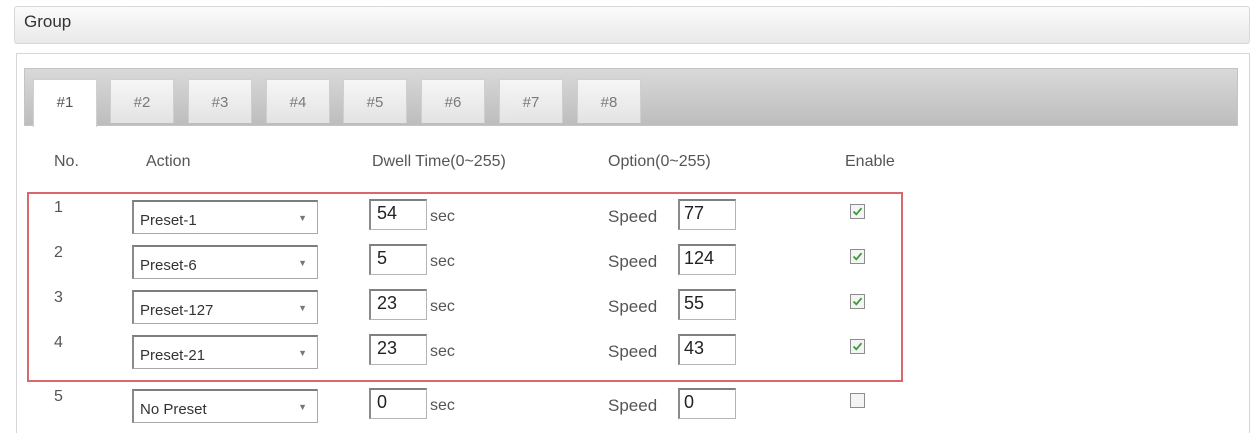 The height and width of the screenshot is (433, 1252). Describe the element at coordinates (707, 304) in the screenshot. I see `speed-input: 55` at that location.